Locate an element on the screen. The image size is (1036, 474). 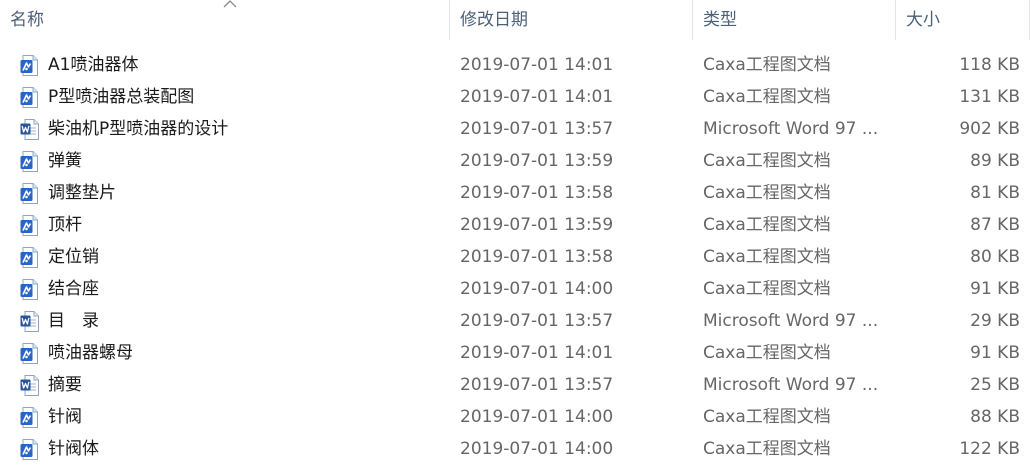
file-name: 顶杆 is located at coordinates (65, 225).